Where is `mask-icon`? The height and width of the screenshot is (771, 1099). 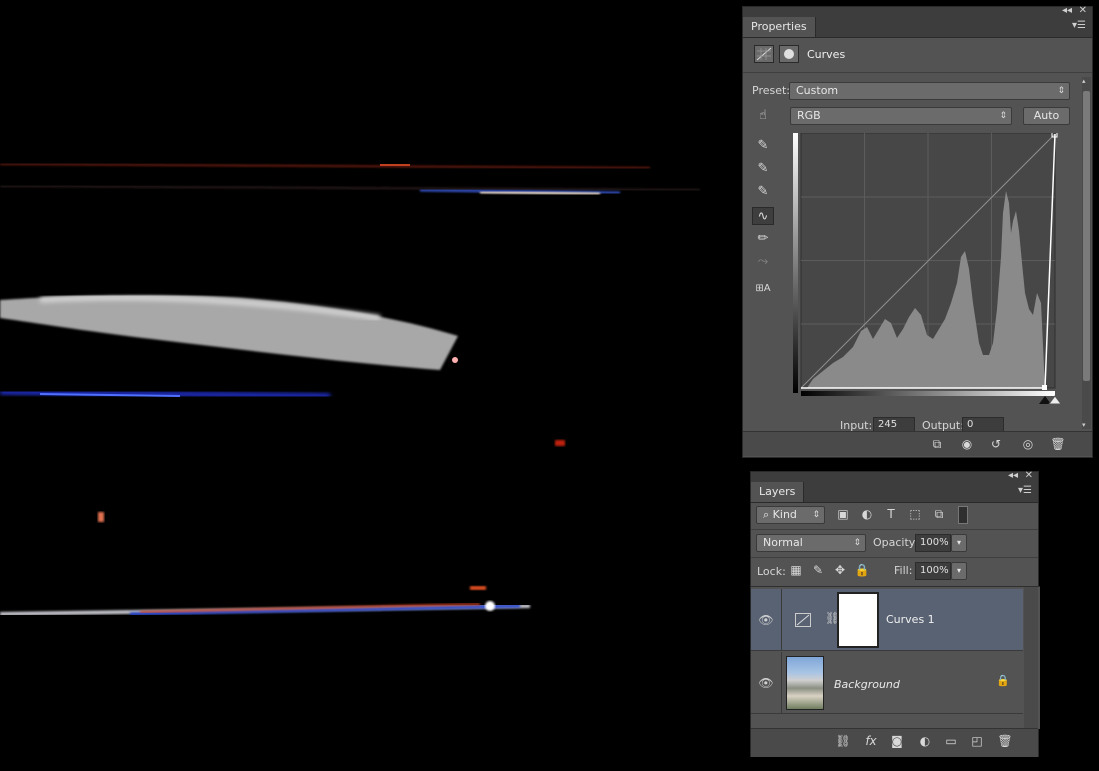 mask-icon is located at coordinates (789, 54).